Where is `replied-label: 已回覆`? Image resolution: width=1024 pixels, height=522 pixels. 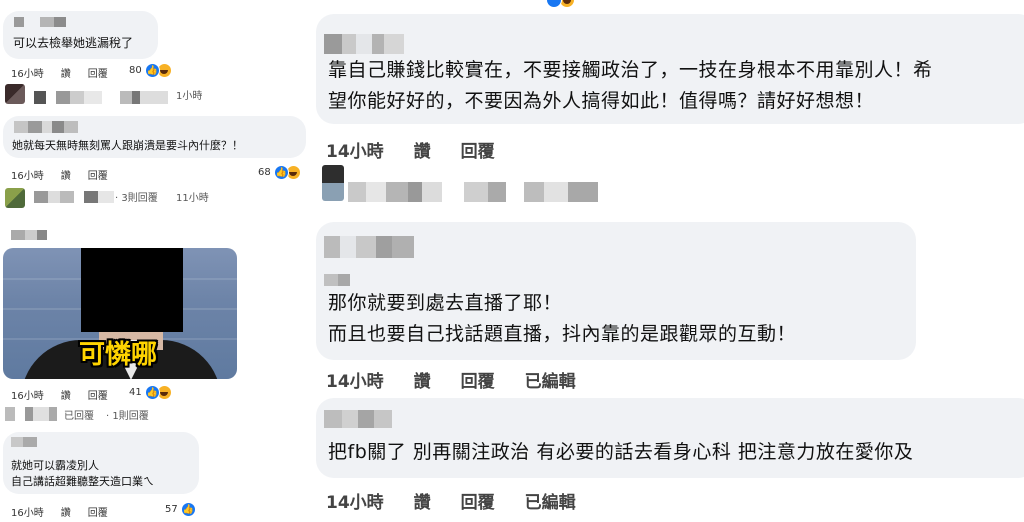 replied-label: 已回覆 is located at coordinates (79, 416).